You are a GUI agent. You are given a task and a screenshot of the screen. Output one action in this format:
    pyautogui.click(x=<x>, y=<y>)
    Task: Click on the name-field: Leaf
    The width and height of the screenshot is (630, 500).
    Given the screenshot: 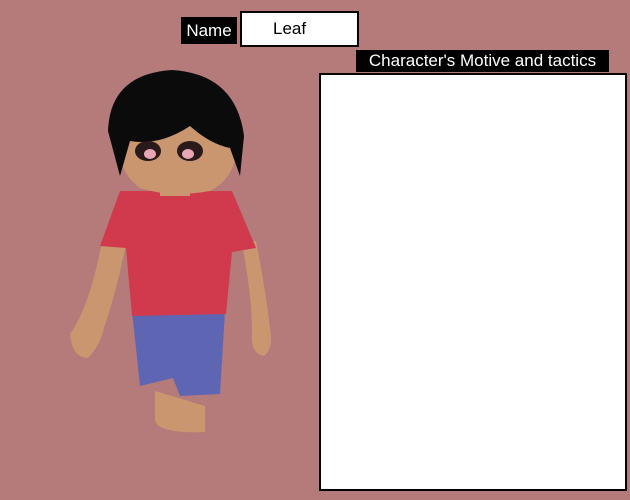 What is the action you would take?
    pyautogui.click(x=299, y=29)
    